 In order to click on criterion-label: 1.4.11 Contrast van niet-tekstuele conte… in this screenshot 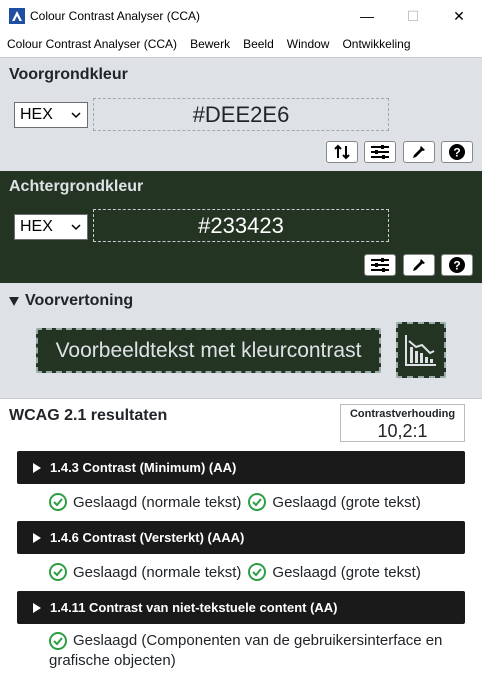, I will do `click(194, 607)`.